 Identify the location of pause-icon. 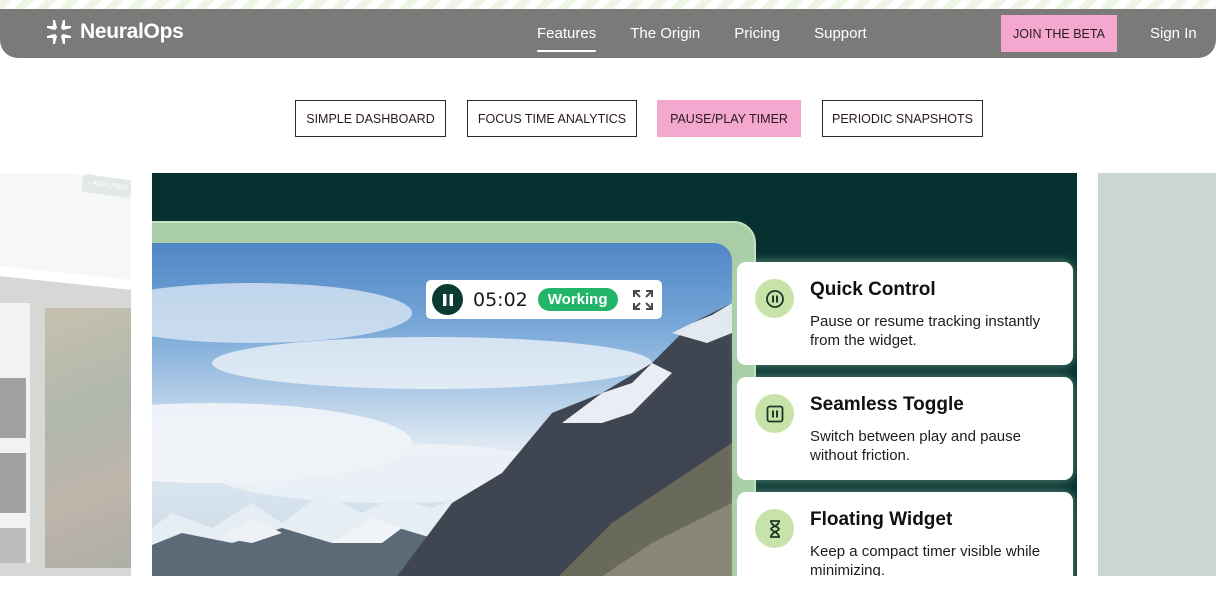
(447, 299).